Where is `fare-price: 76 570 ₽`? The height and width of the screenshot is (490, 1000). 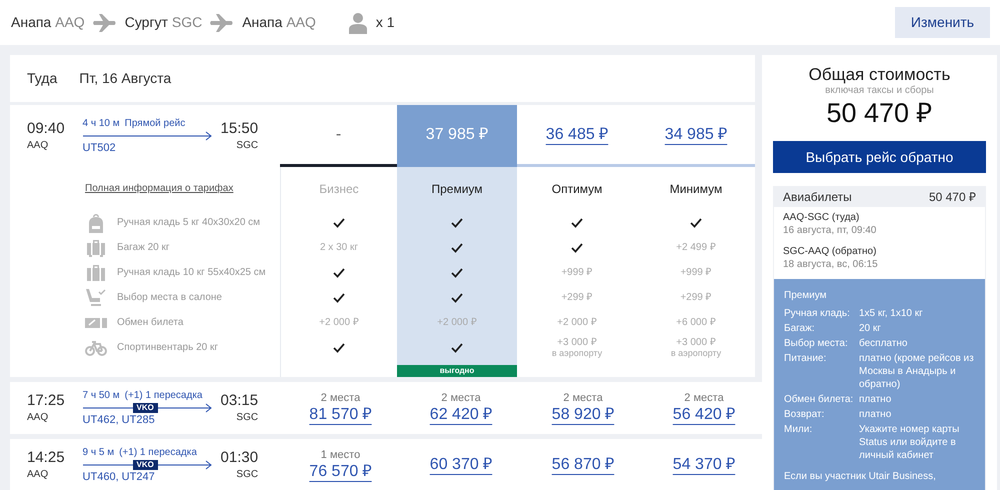
fare-price: 76 570 ₽ is located at coordinates (340, 472).